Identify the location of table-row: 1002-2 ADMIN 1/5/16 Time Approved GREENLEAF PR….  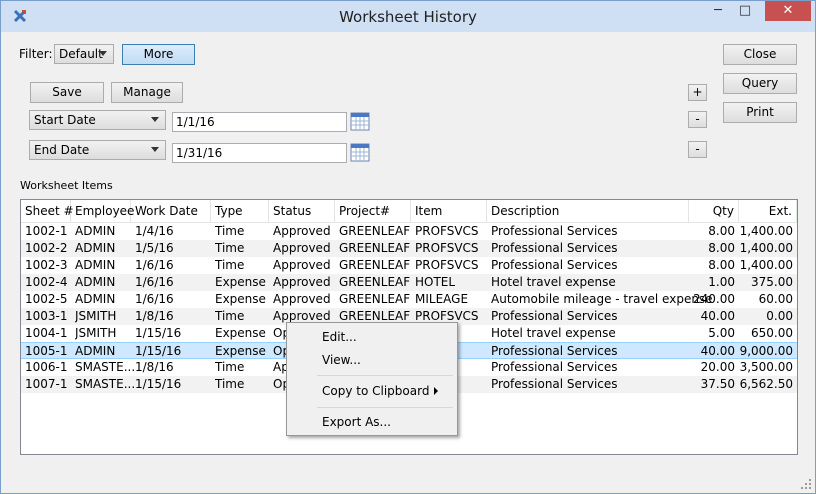
(409, 248).